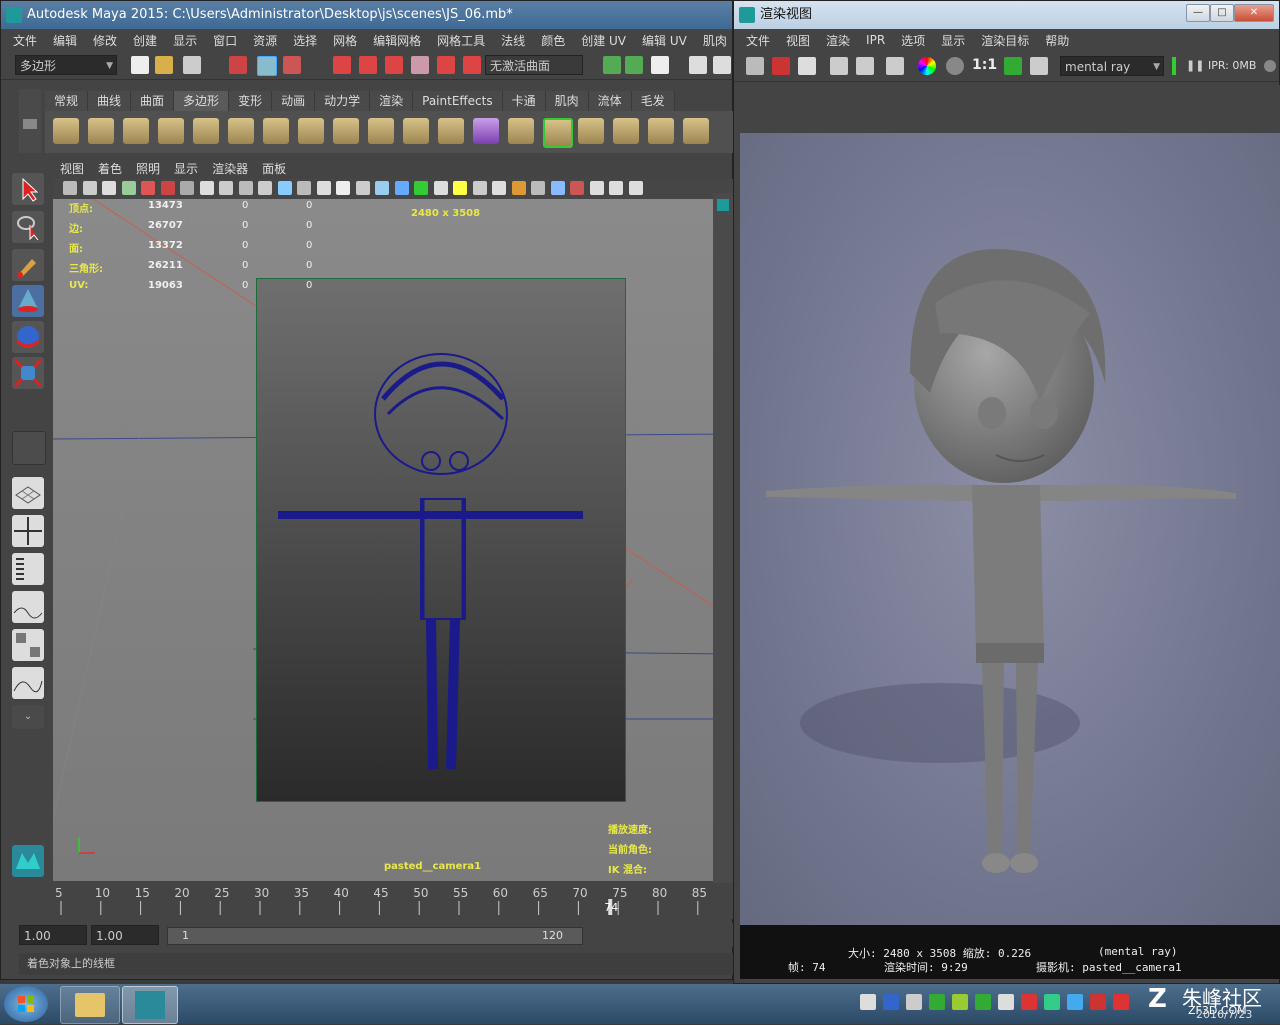  I want to click on render-view-menu-item: 文件, so click(758, 40).